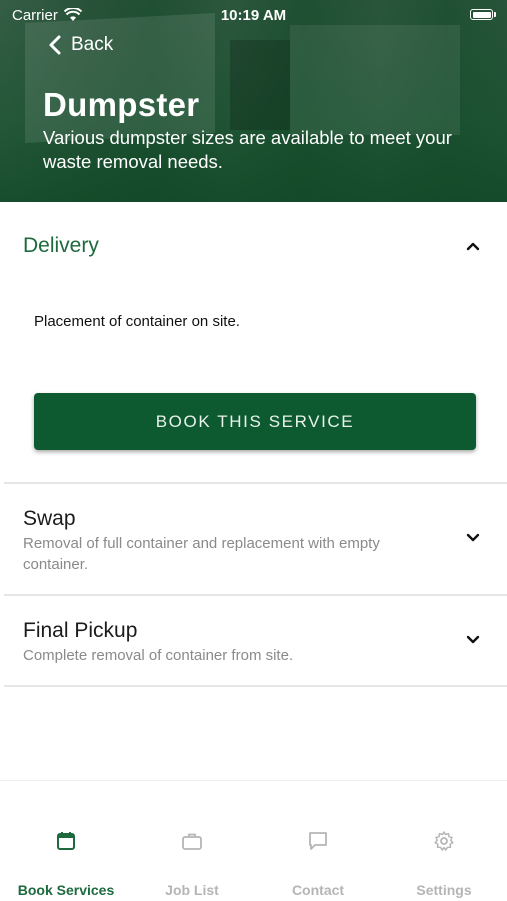  Describe the element at coordinates (121, 104) in the screenshot. I see `page-title: Dumpster` at that location.